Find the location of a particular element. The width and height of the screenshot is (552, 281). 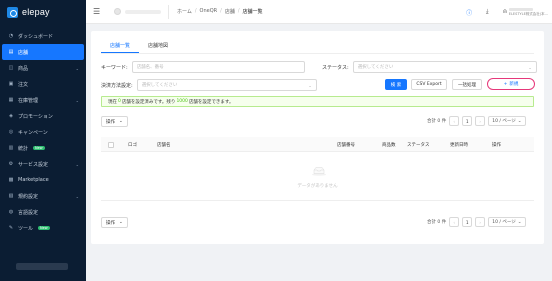

col-status: ステータス is located at coordinates (418, 145).